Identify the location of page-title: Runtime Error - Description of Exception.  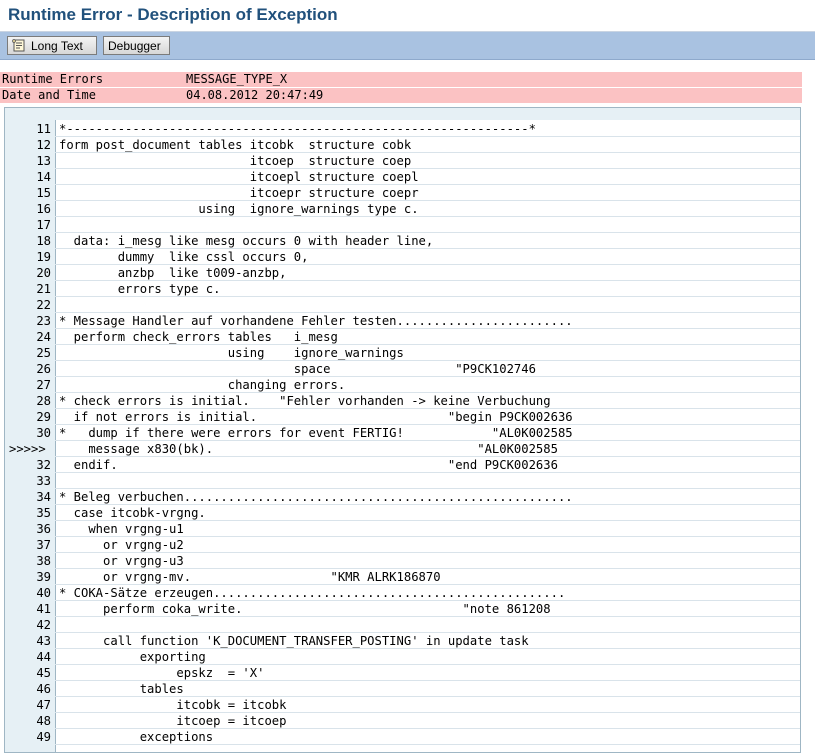
(173, 14).